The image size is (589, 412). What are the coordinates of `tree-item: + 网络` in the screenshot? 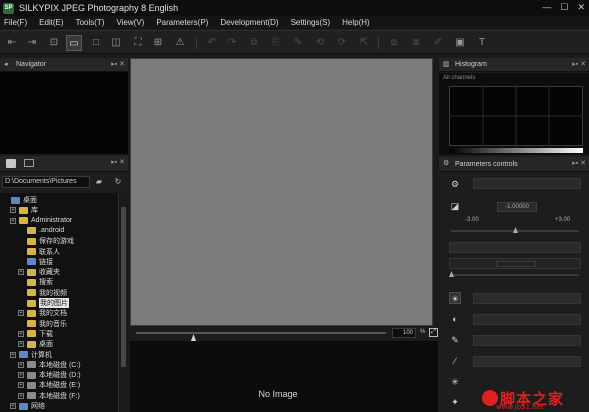 It's located at (27, 406).